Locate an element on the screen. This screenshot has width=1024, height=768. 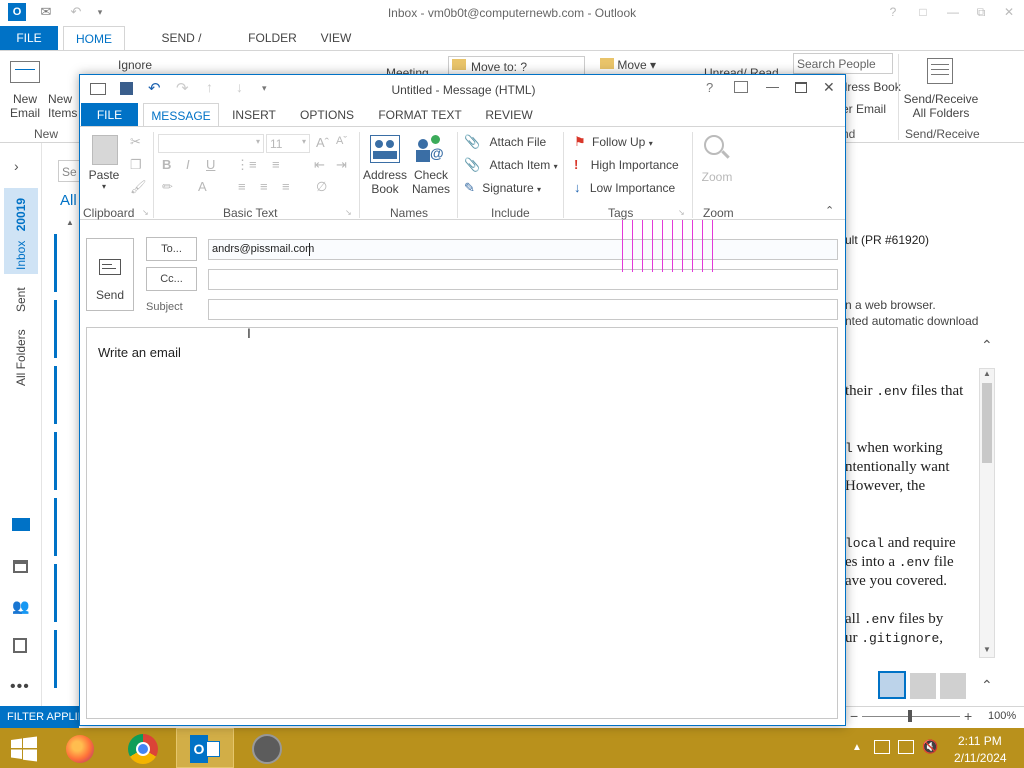
align-right-icon: ≡ is located at coordinates (286, 186).